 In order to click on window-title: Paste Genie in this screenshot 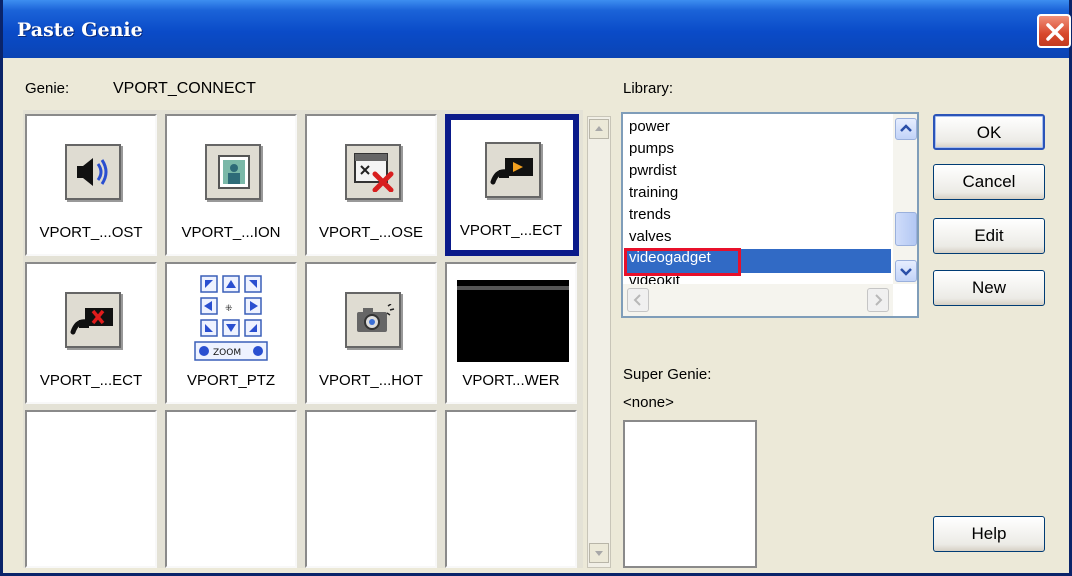, I will do `click(80, 30)`.